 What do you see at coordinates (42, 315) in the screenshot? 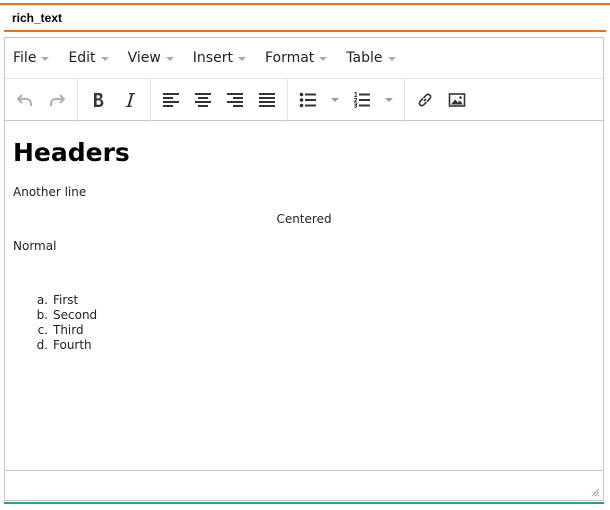
I see `list-marker: b.` at bounding box center [42, 315].